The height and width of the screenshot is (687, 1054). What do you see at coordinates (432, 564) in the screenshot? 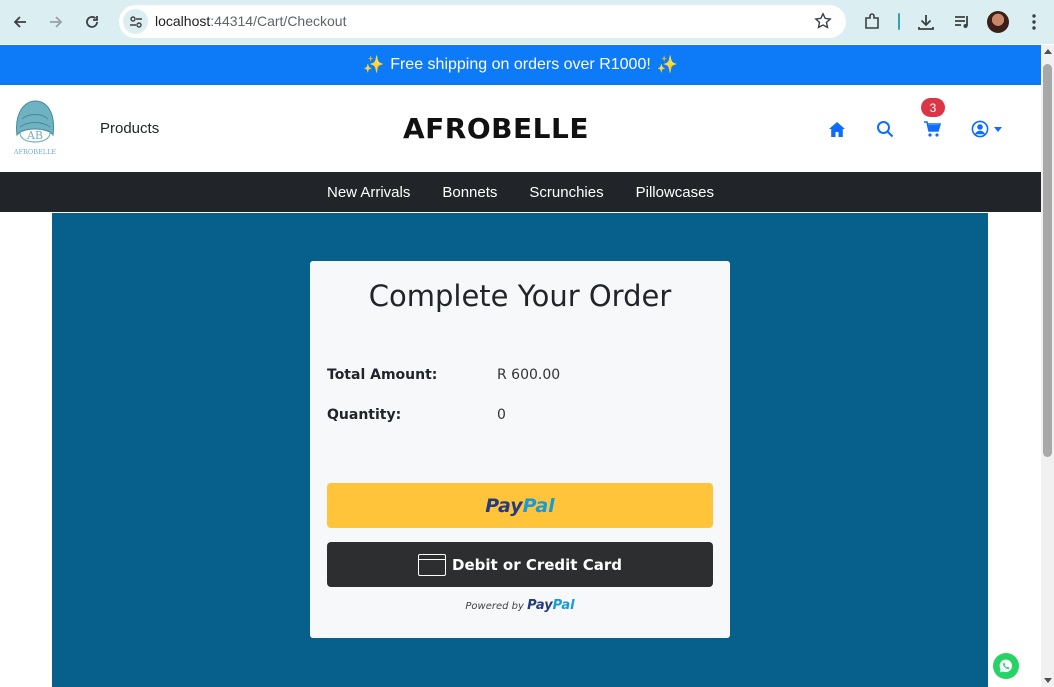
I see `credit-card-icon` at bounding box center [432, 564].